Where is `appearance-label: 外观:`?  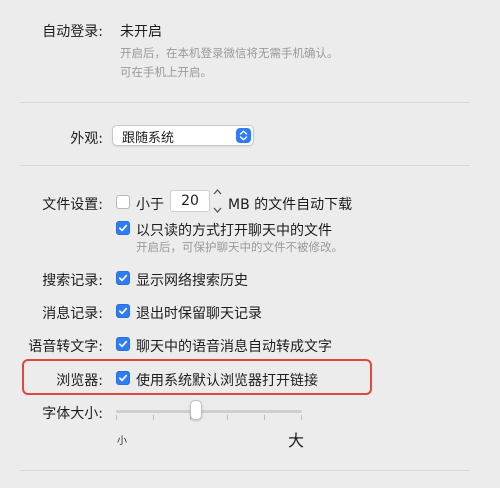 appearance-label: 外观: is located at coordinates (86, 139).